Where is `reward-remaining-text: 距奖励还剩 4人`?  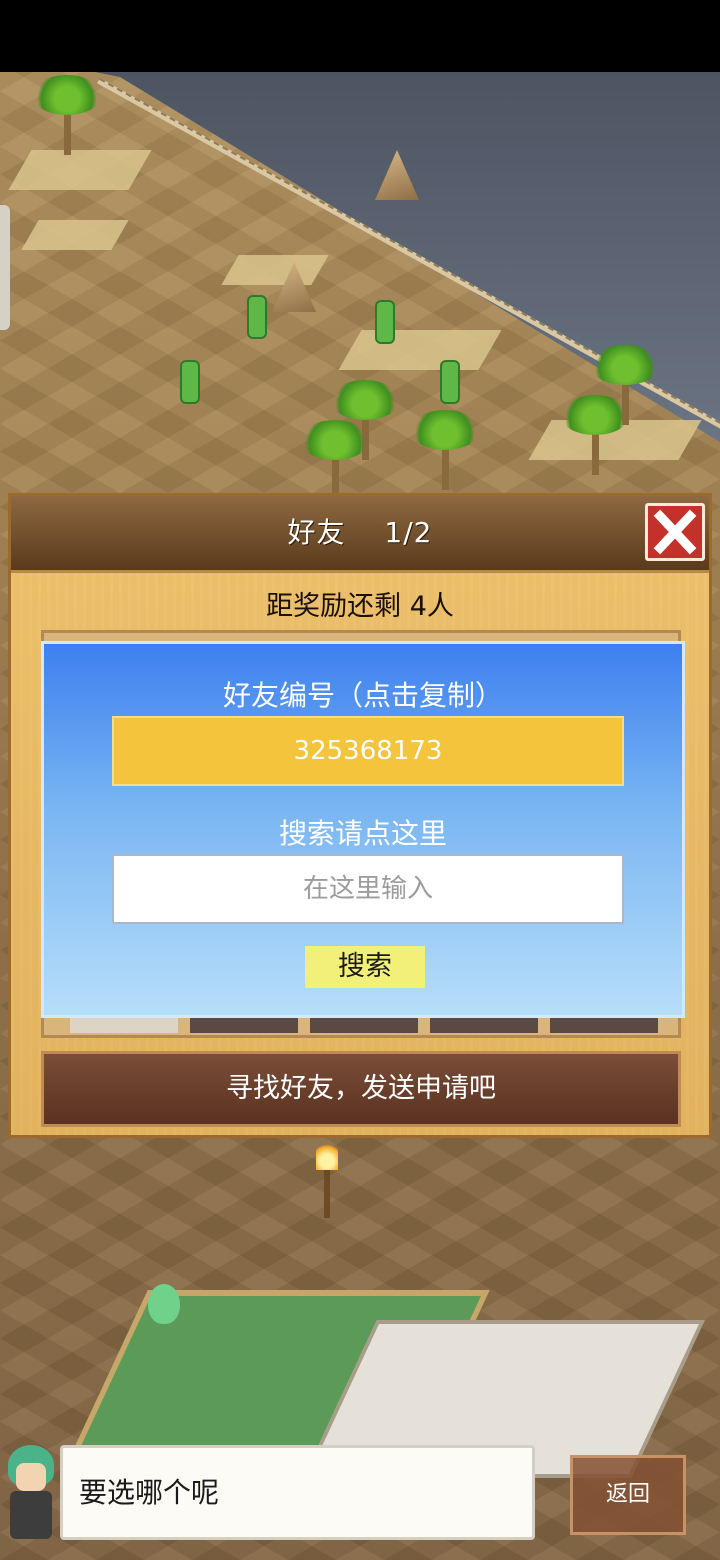
reward-remaining-text: 距奖励还剩 4人 is located at coordinates (360, 606).